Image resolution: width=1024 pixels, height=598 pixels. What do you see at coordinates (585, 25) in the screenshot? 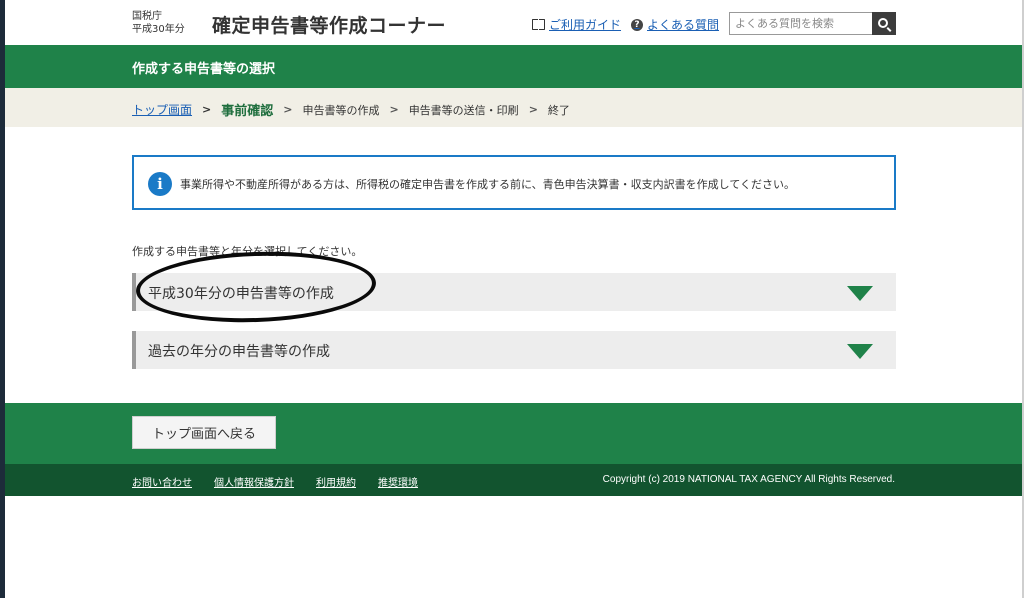
I see `guide-link-label: ご利用ガイド` at bounding box center [585, 25].